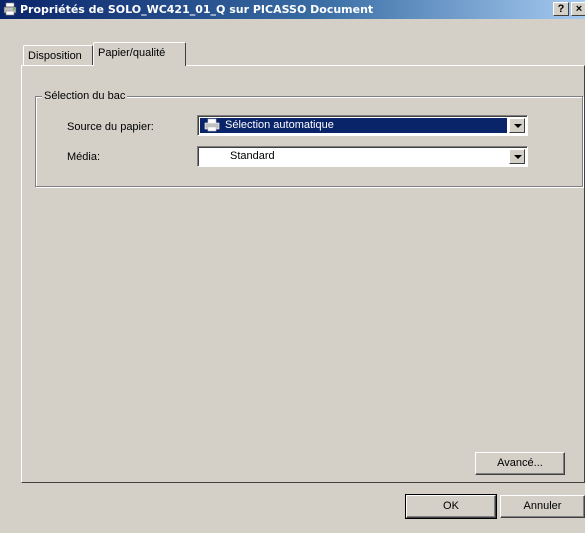  I want to click on paper-source-value: Sélection automatique, so click(353, 125).